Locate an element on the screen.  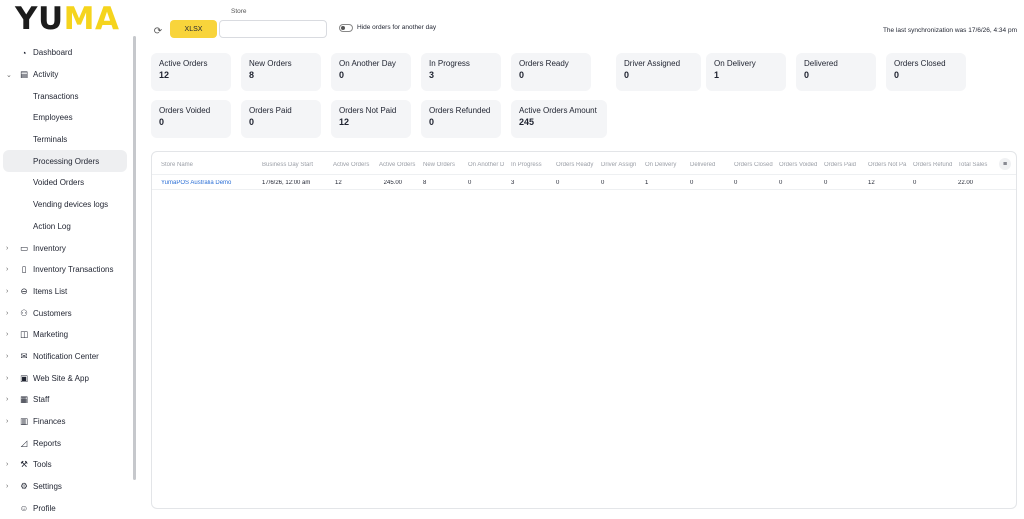
card-value: 12 is located at coordinates (164, 75).